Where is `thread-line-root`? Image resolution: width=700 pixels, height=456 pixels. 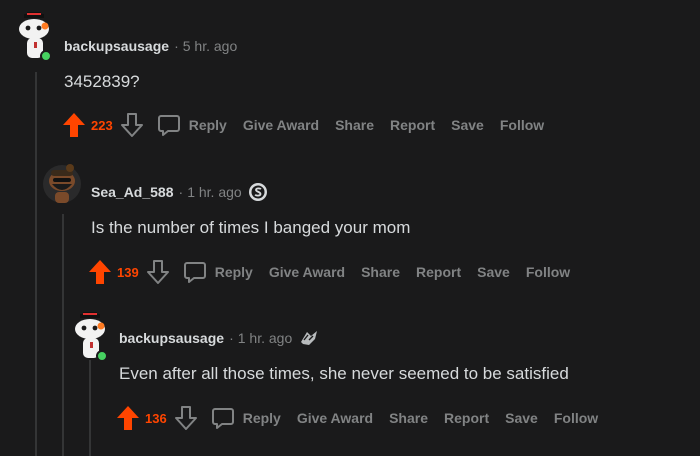
thread-line-root is located at coordinates (36, 264).